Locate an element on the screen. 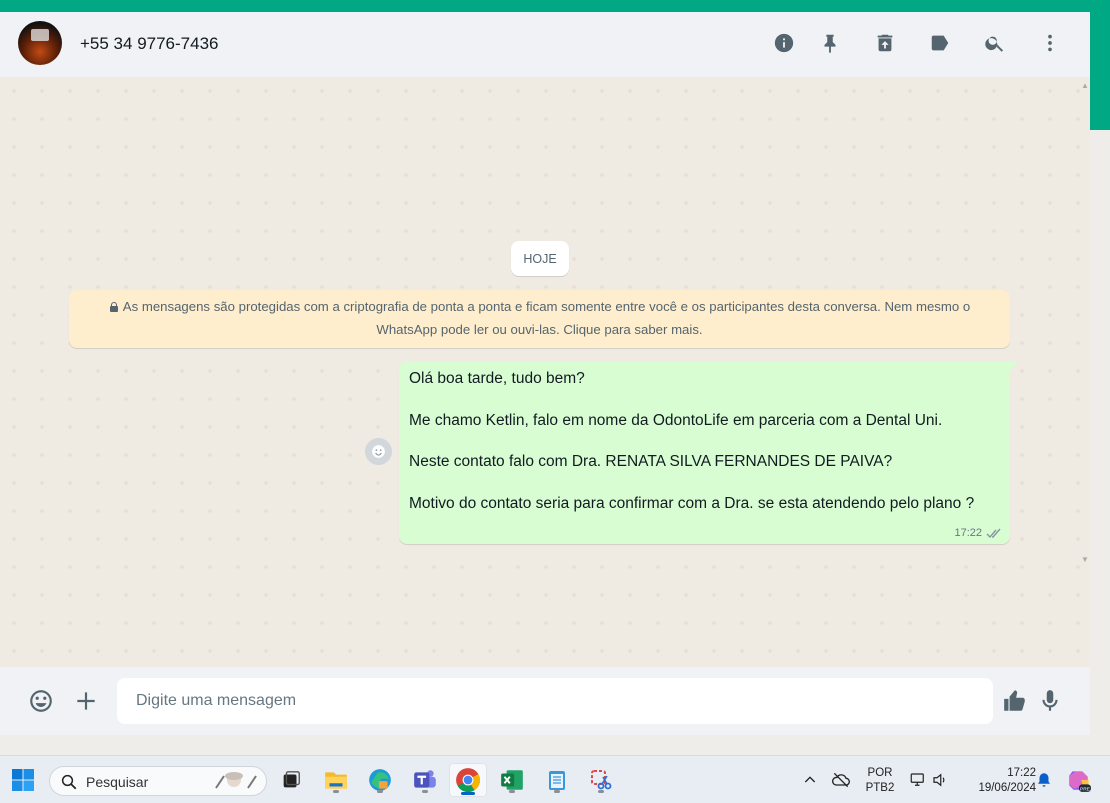  snipping-tool-icon is located at coordinates (601, 780).